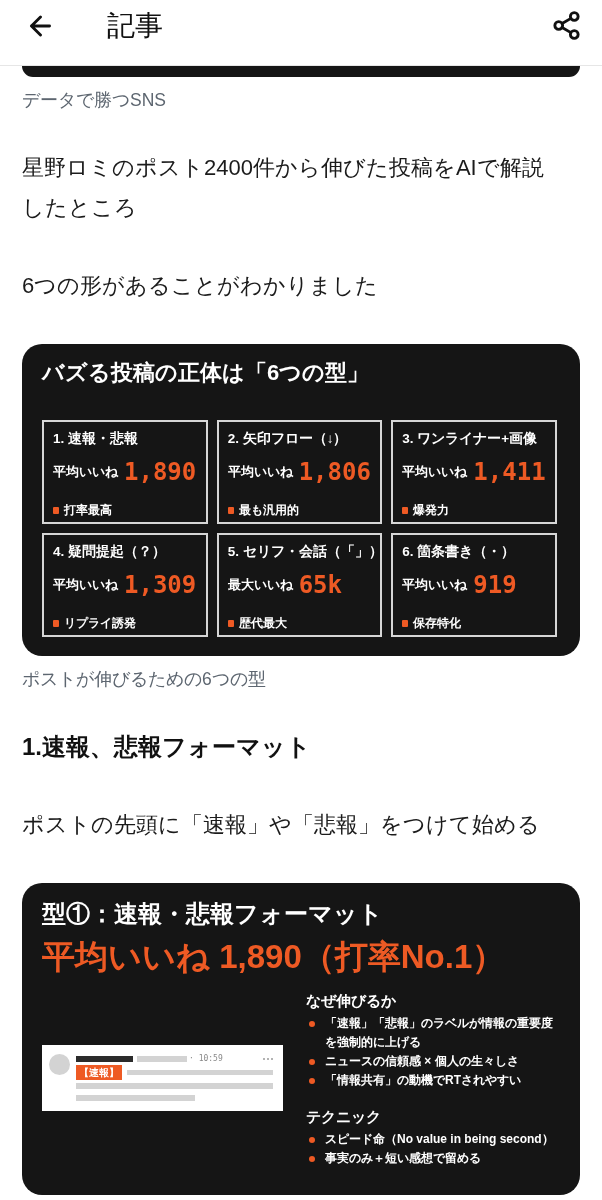 This screenshot has width=602, height=1200. What do you see at coordinates (104, 1059) in the screenshot?
I see `name-bar` at bounding box center [104, 1059].